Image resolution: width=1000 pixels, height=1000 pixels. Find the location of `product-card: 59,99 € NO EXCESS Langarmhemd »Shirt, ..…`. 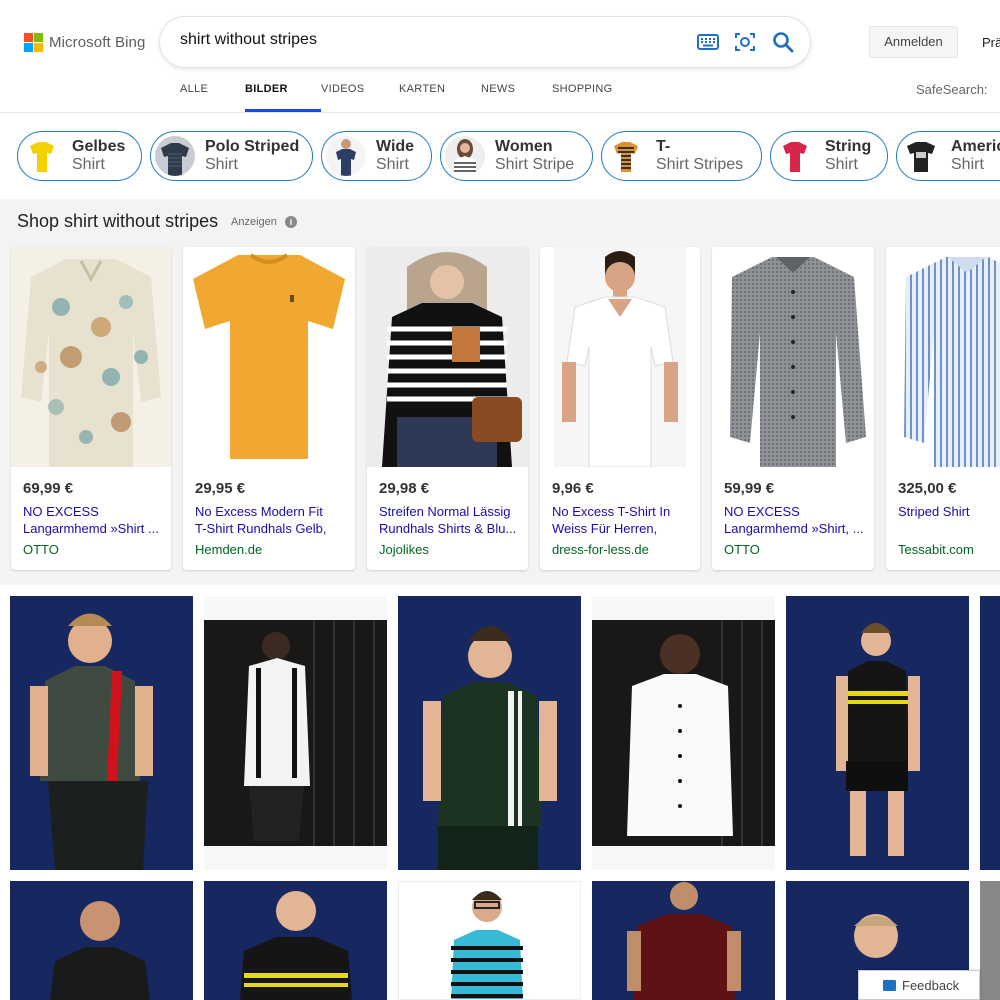

product-card: 59,99 € NO EXCESS Langarmhemd »Shirt, ..… is located at coordinates (793, 408).